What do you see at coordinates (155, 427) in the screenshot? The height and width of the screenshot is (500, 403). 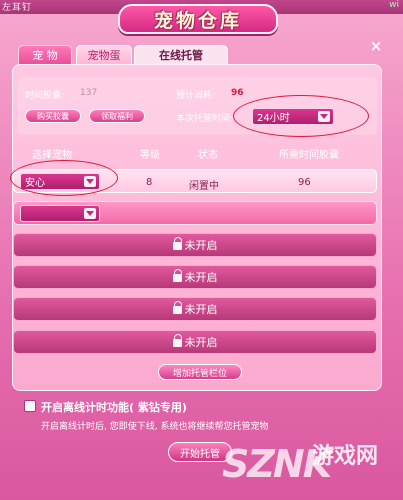 I see `offline-timer-desc: 开启离线计时后, 您即使下线, 系统也将继续帮您托管宠物` at bounding box center [155, 427].